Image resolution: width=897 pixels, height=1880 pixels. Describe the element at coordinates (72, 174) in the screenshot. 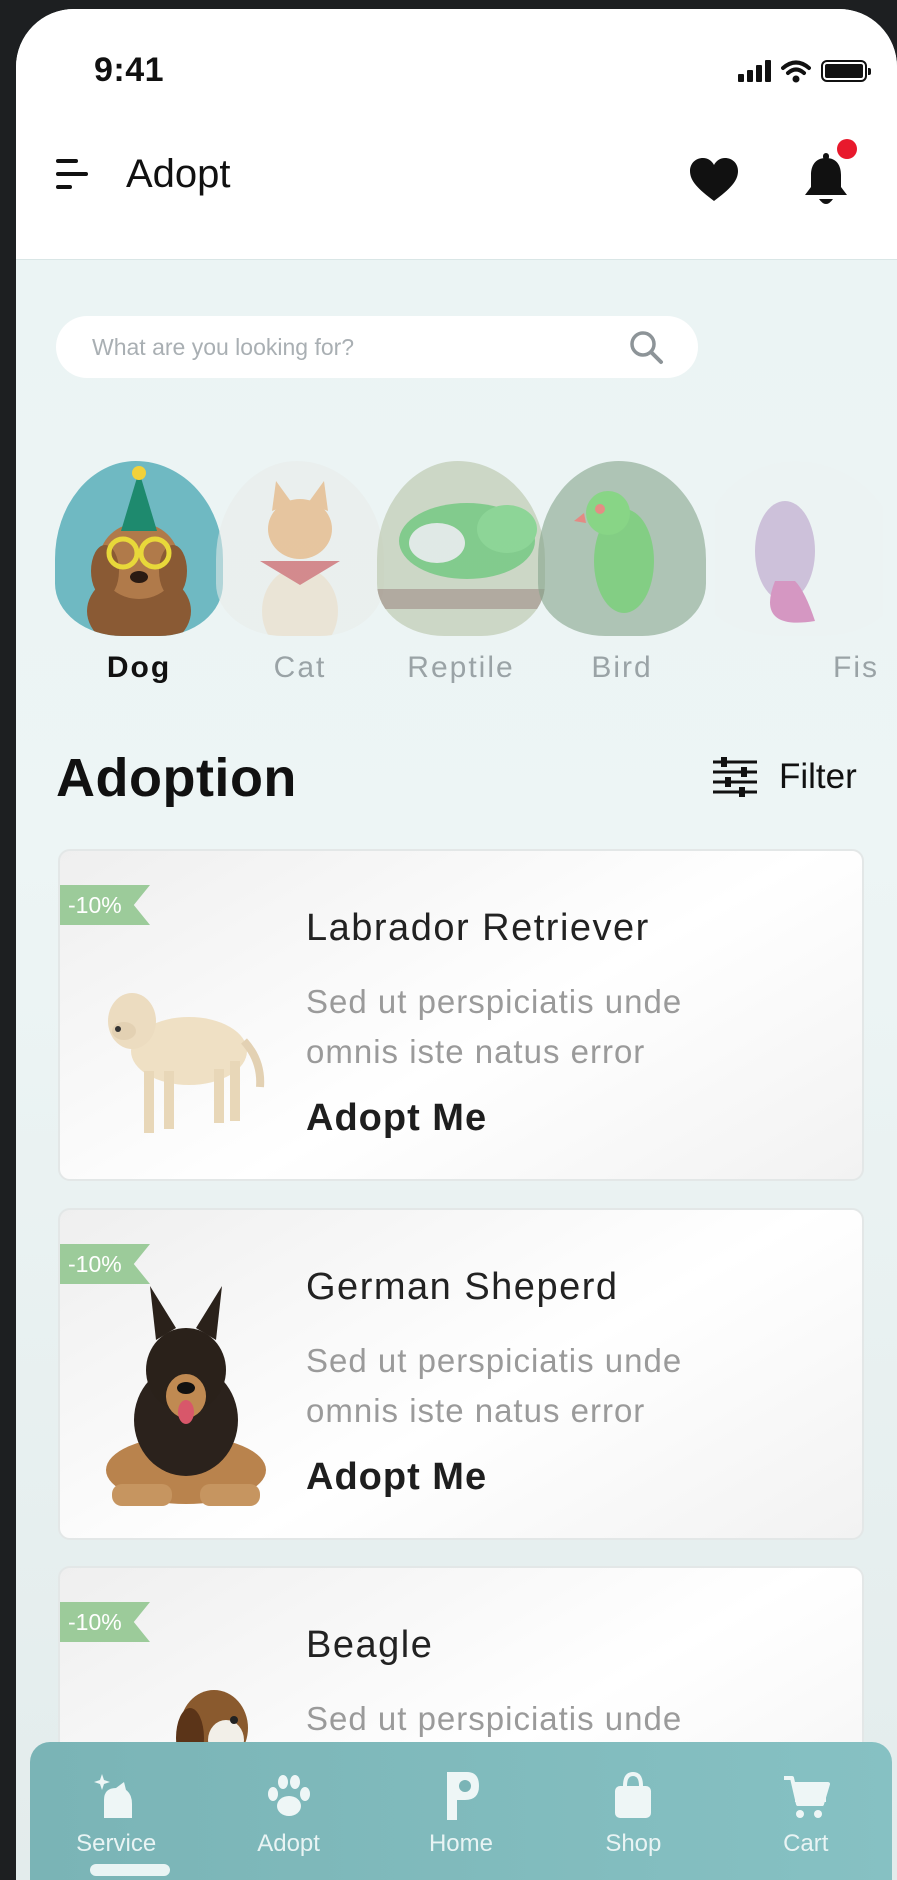

I see `menu-icon` at that location.